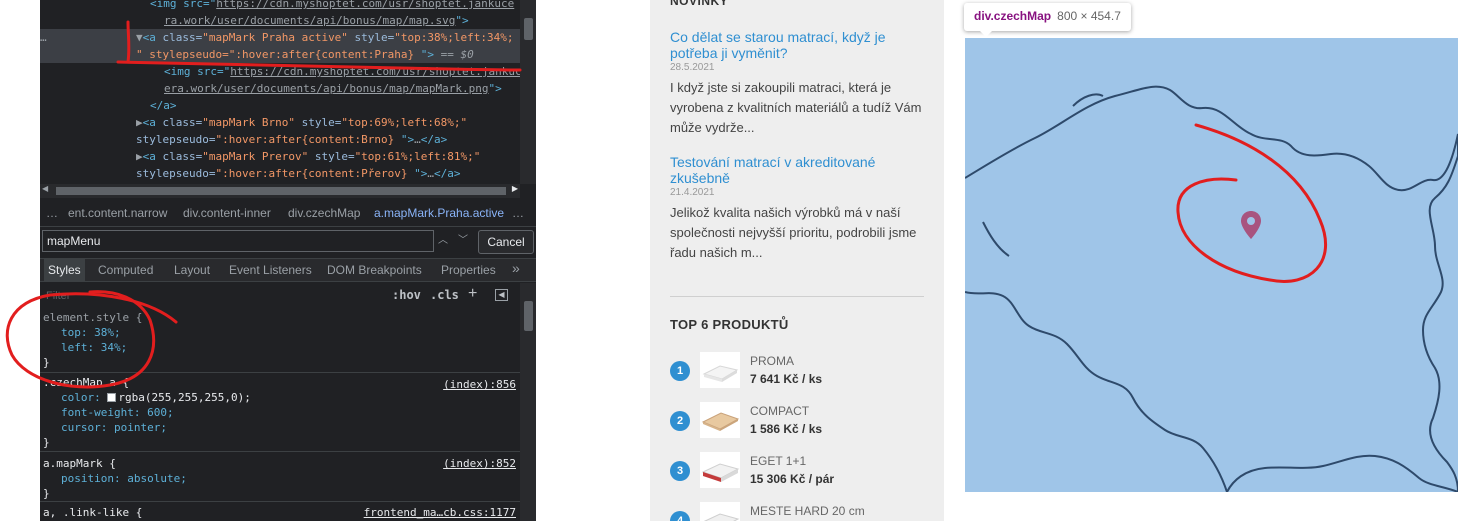 This screenshot has width=1458, height=521. I want to click on product-price: 1 586 Kč / ks, so click(786, 429).